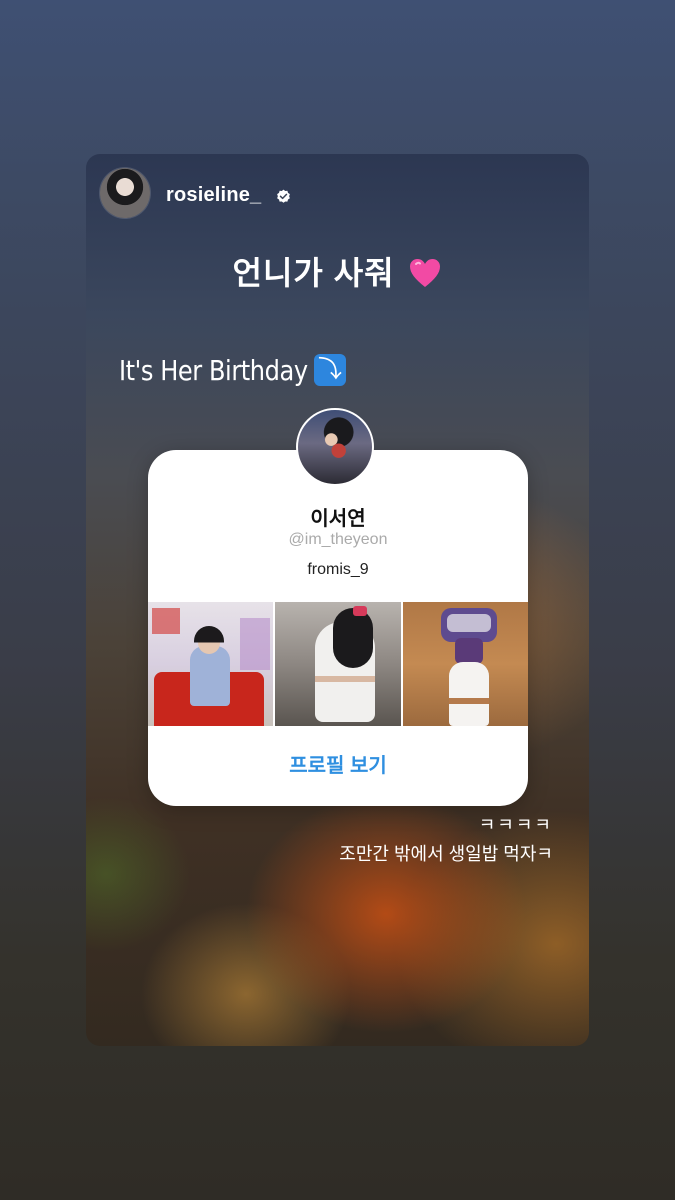  I want to click on profile-handle: @im_theyeon, so click(338, 539).